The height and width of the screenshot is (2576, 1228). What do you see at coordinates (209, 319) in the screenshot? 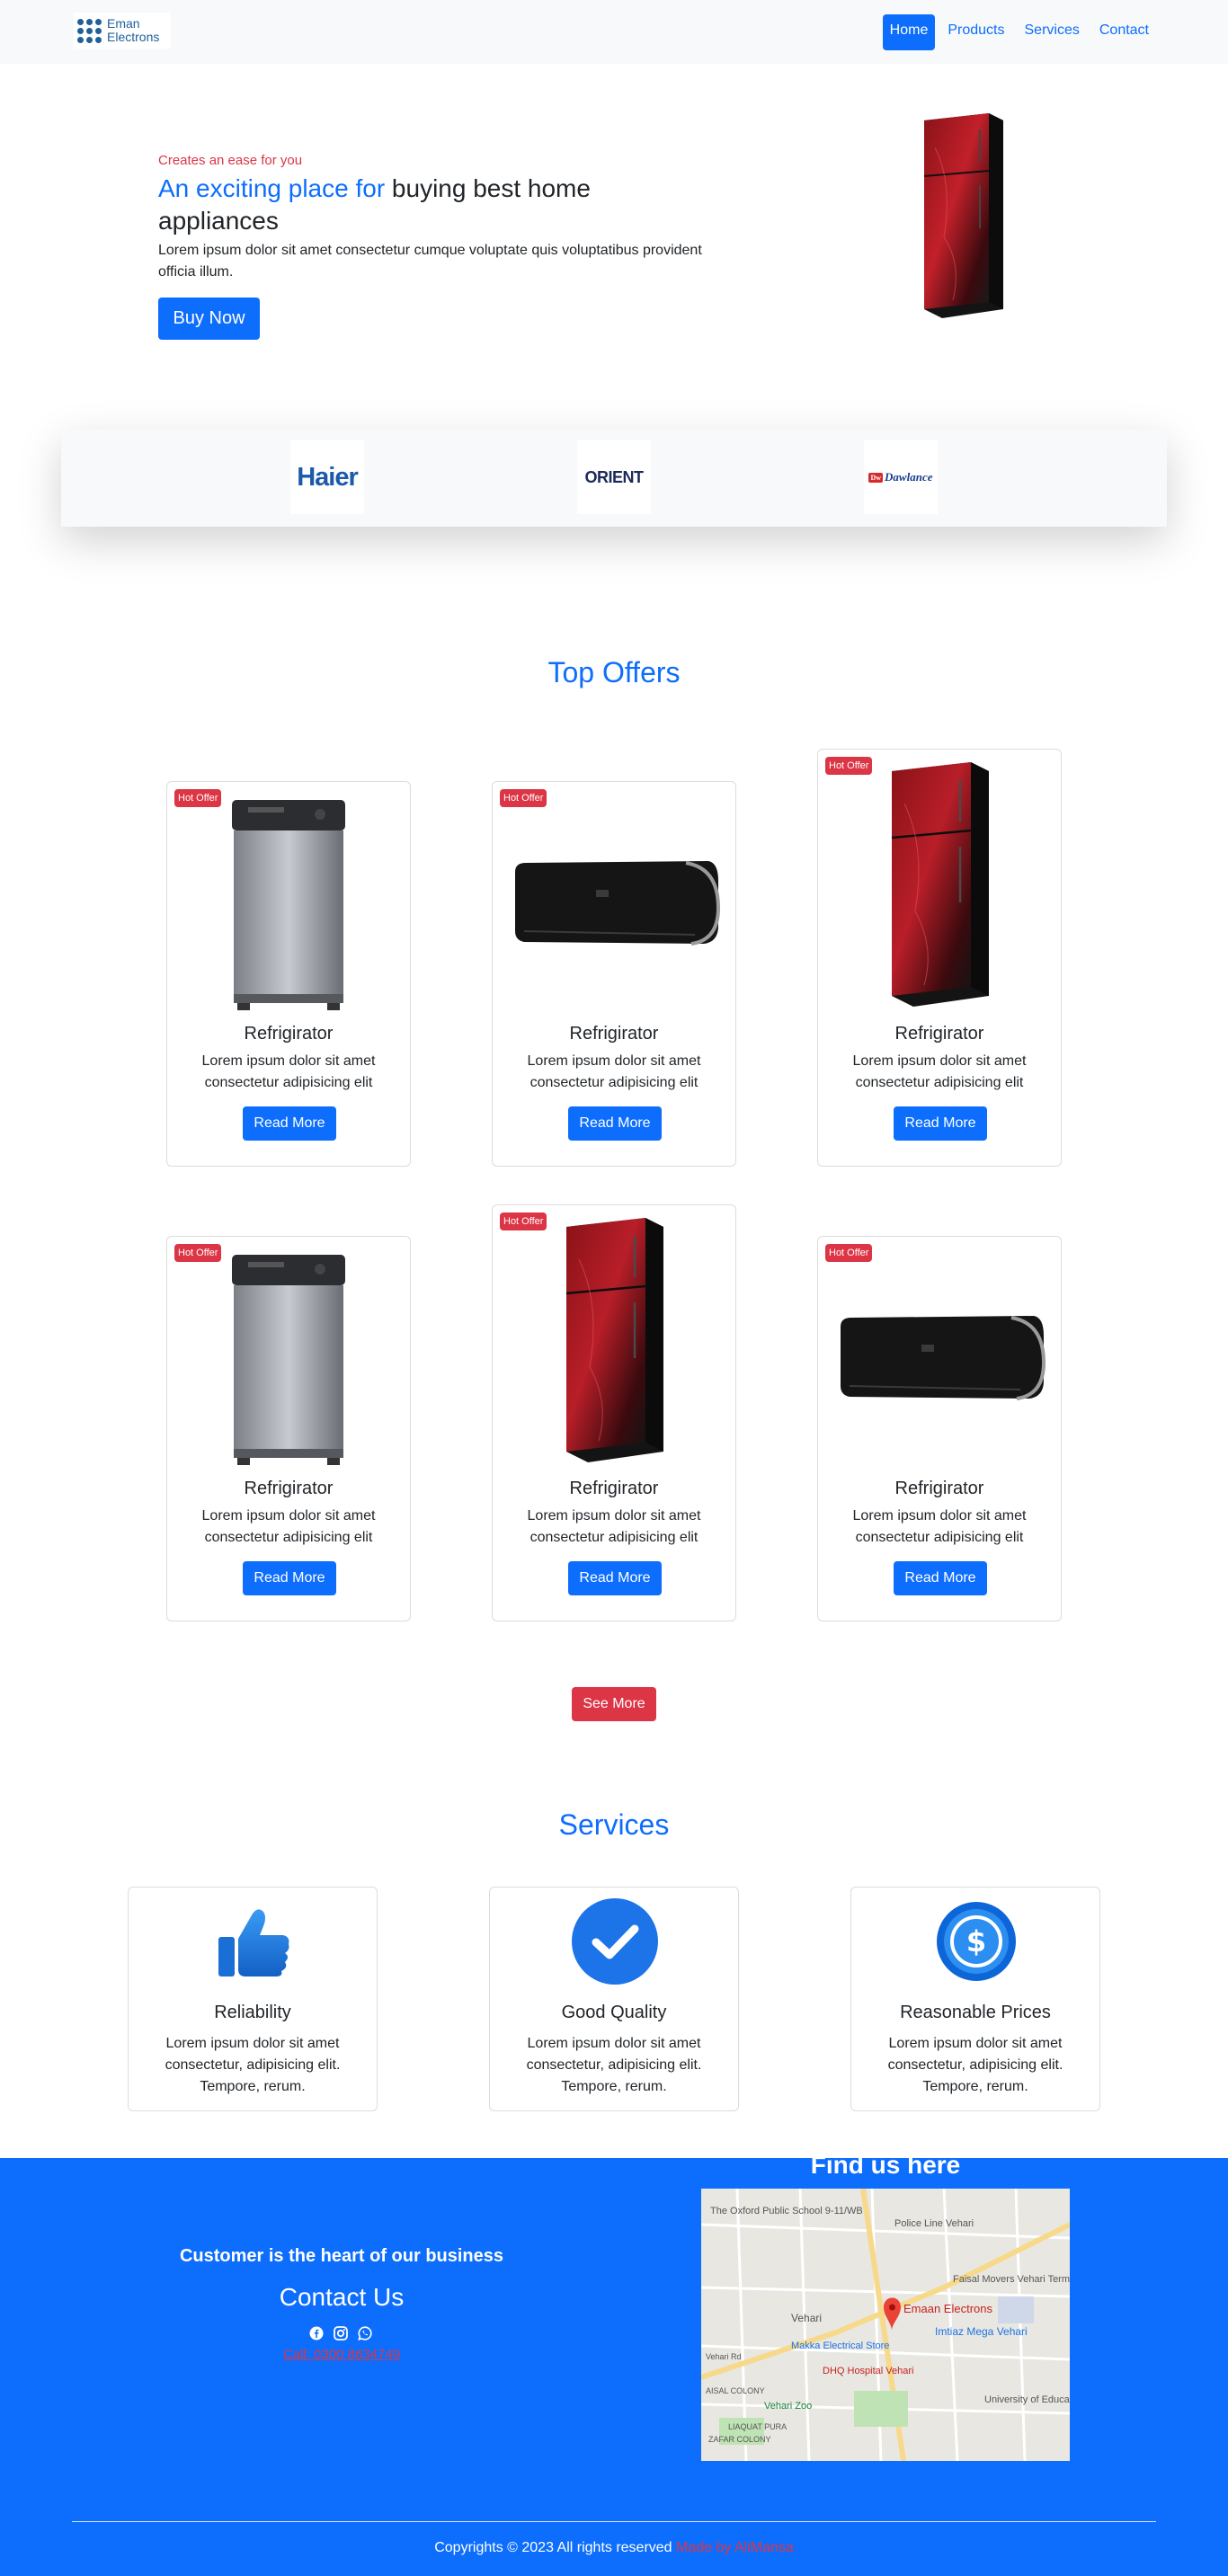
I see `buy-now-button: Buy Now` at bounding box center [209, 319].